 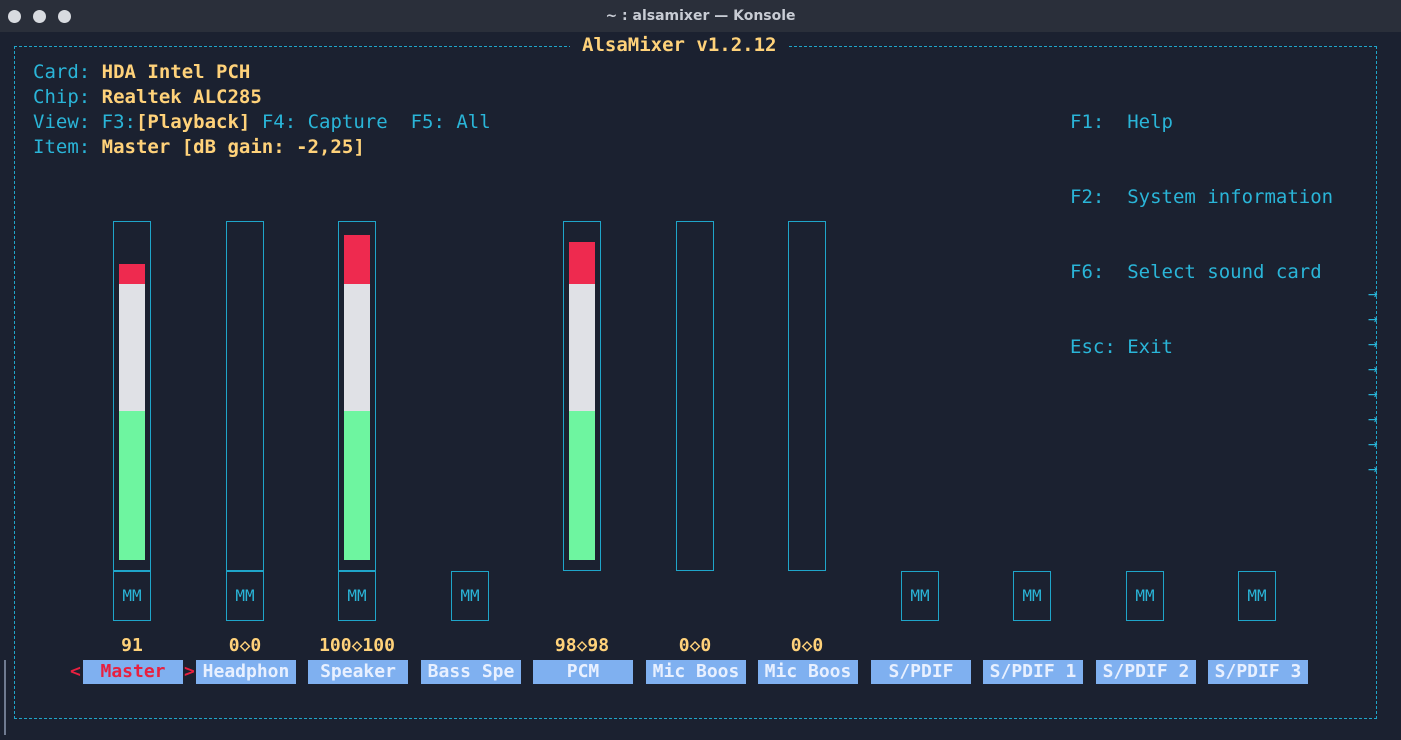 I want to click on window-title: ~ : alsamixer — Konsole, so click(x=700, y=16).